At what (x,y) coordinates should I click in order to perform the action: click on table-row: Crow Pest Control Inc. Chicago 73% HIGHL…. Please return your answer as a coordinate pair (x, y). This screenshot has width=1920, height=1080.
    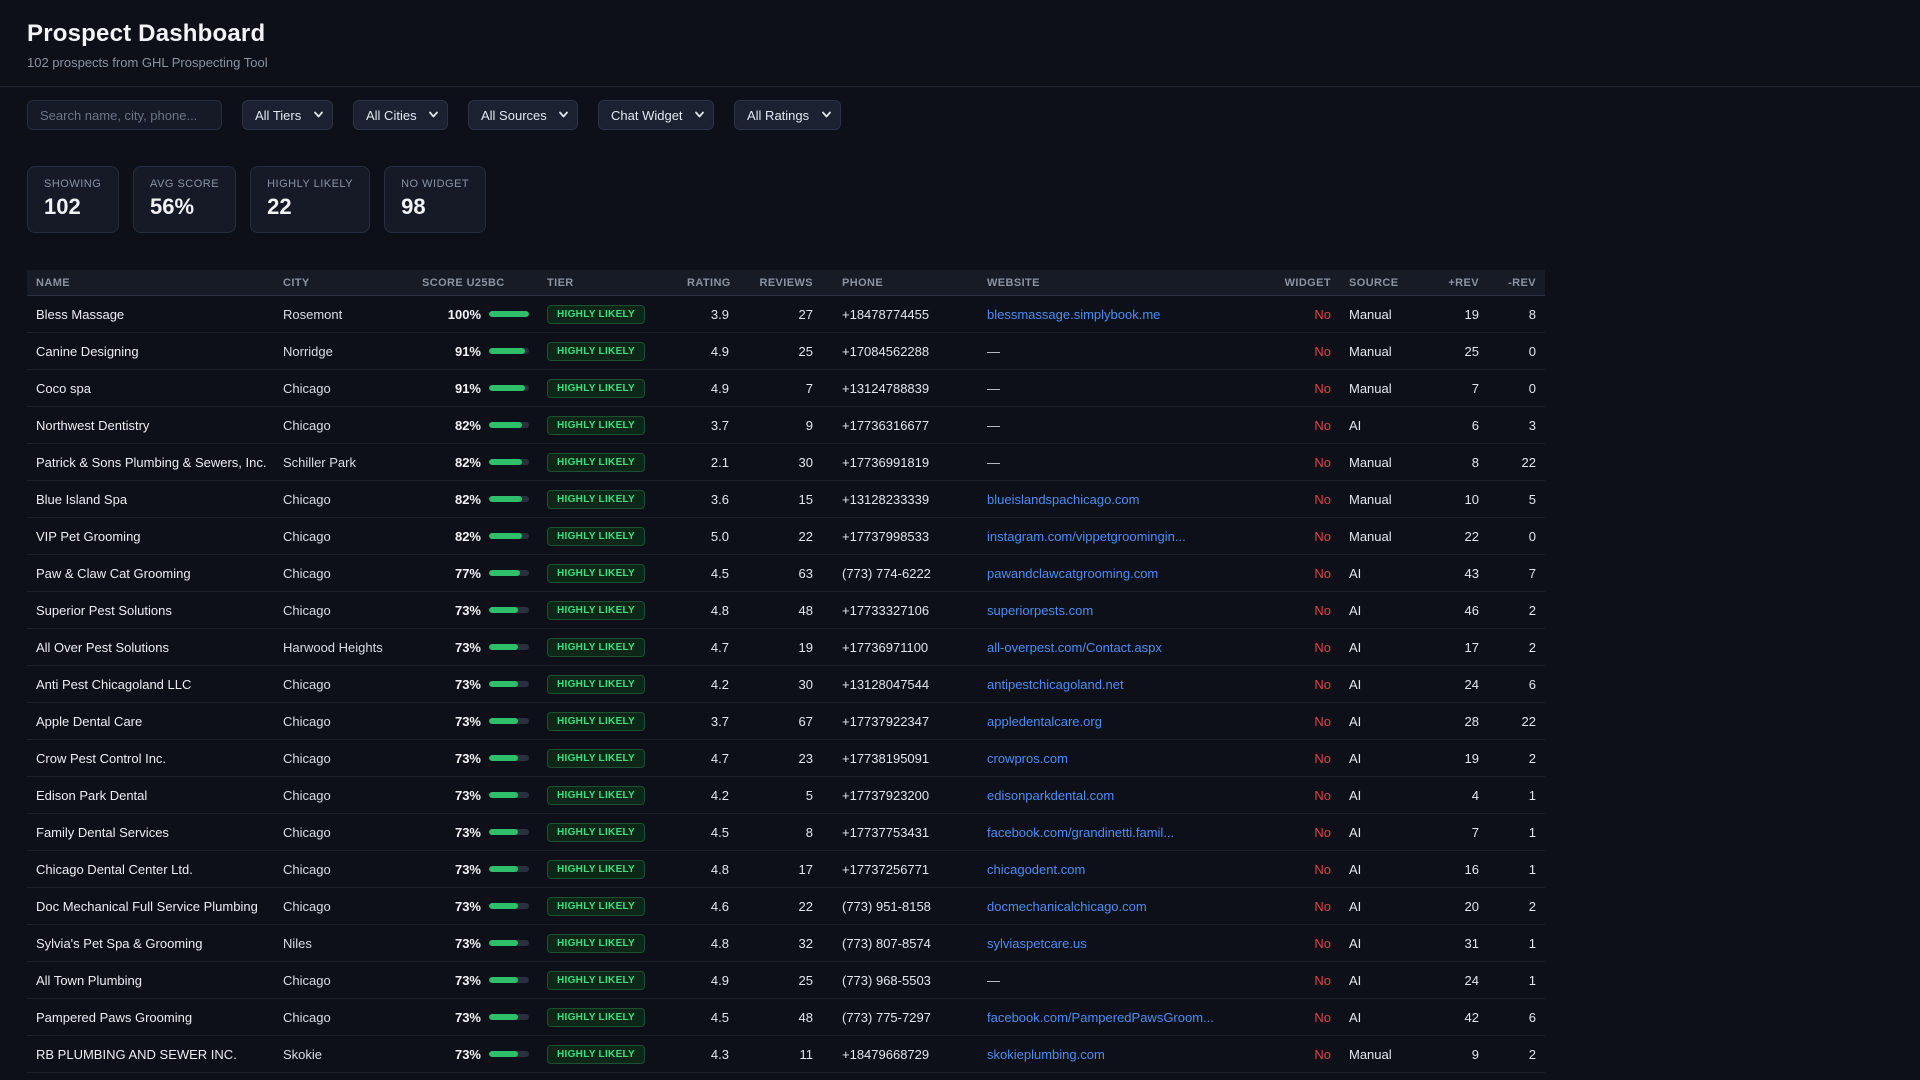
    Looking at the image, I should click on (786, 758).